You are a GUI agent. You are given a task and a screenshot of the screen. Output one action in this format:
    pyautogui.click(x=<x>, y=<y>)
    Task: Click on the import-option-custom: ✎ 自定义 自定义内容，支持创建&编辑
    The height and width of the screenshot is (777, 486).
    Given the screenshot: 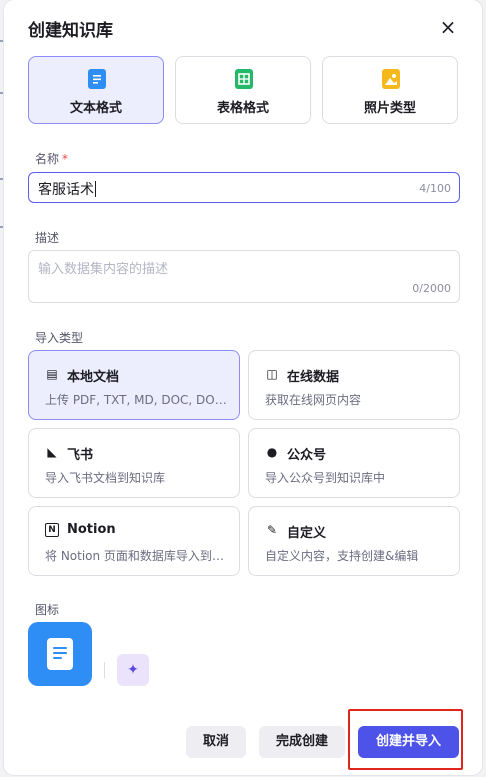 What is the action you would take?
    pyautogui.click(x=354, y=541)
    